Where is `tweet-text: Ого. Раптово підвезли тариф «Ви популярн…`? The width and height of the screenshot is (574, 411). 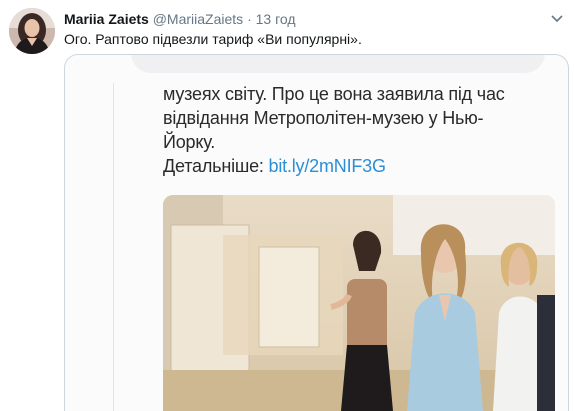
tweet-text: Ого. Раптово підвезли тариф «Ви популярн… is located at coordinates (213, 39).